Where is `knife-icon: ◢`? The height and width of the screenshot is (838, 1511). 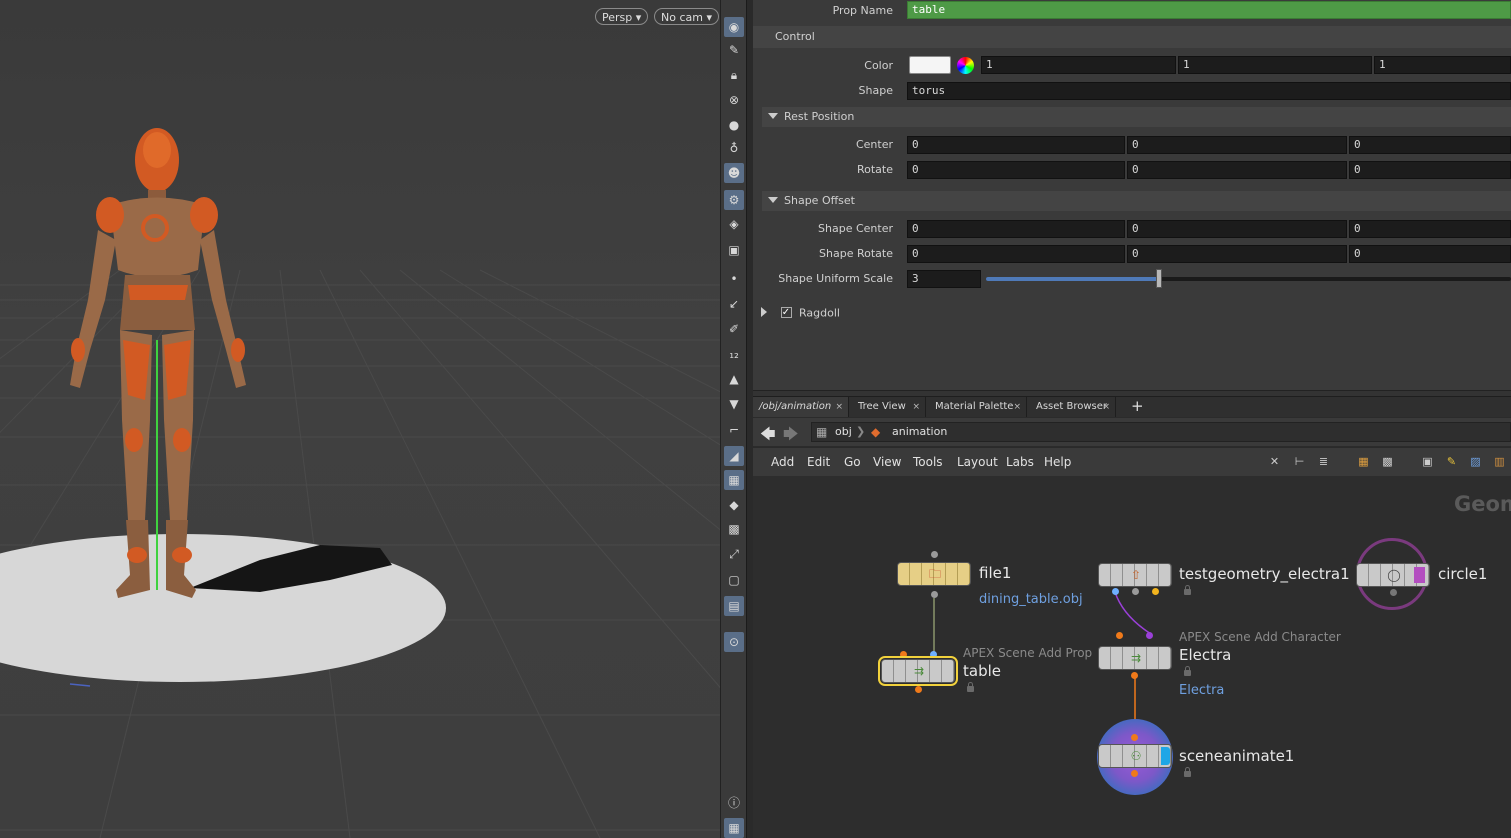
knife-icon: ◢ is located at coordinates (734, 456).